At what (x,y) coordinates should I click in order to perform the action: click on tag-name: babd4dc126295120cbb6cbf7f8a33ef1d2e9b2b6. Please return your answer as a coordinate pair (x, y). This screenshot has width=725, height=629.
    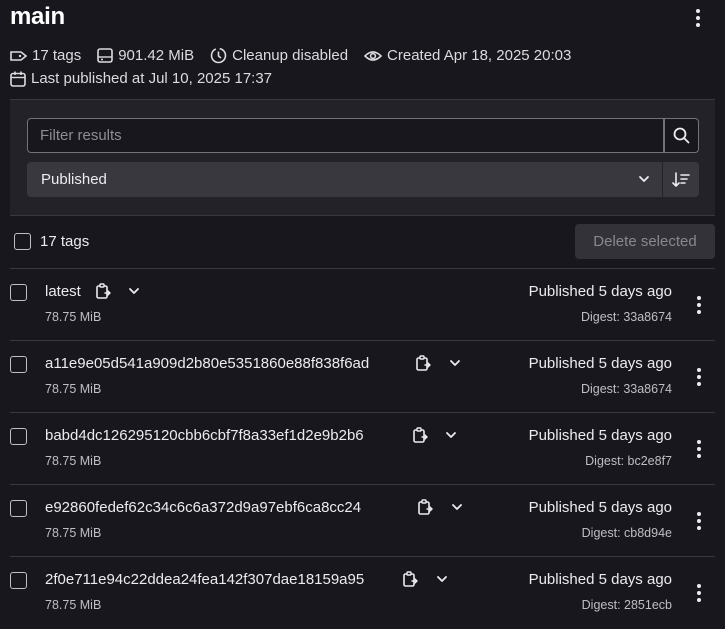
    Looking at the image, I should click on (204, 435).